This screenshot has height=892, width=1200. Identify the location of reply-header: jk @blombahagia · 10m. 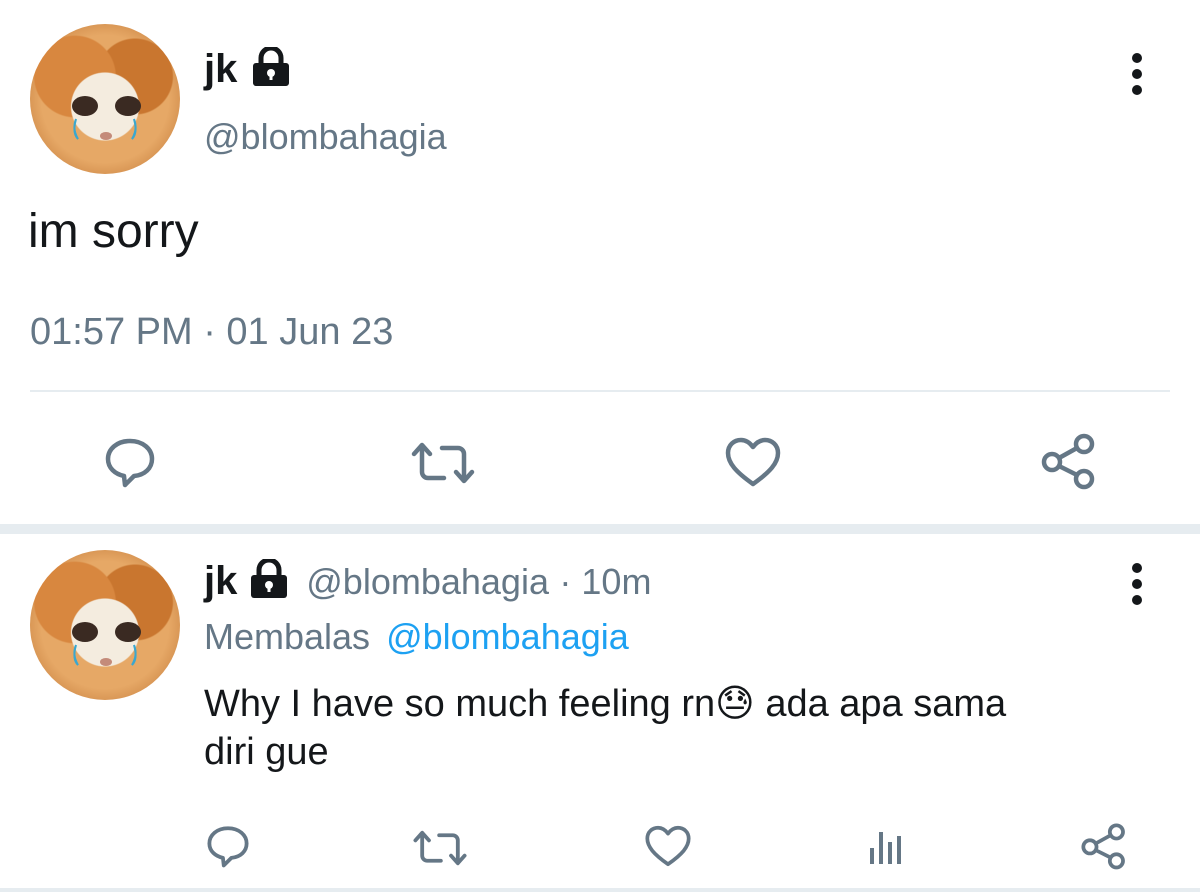
(427, 581).